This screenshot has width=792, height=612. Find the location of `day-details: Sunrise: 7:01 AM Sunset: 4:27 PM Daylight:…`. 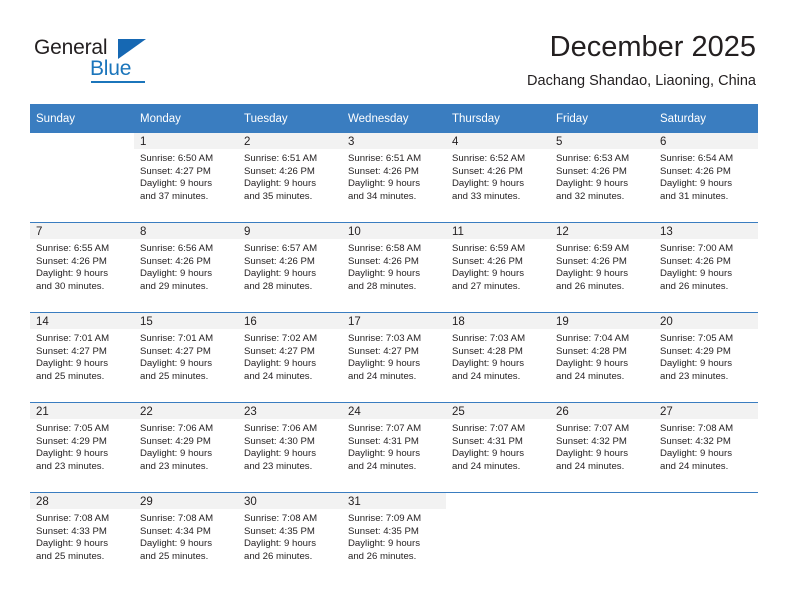

day-details: Sunrise: 7:01 AM Sunset: 4:27 PM Daylight:… is located at coordinates (186, 356).